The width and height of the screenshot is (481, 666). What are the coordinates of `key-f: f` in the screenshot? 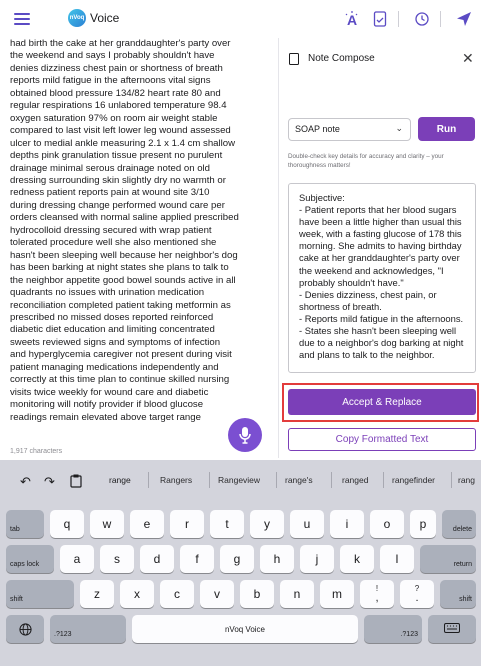 It's located at (197, 559).